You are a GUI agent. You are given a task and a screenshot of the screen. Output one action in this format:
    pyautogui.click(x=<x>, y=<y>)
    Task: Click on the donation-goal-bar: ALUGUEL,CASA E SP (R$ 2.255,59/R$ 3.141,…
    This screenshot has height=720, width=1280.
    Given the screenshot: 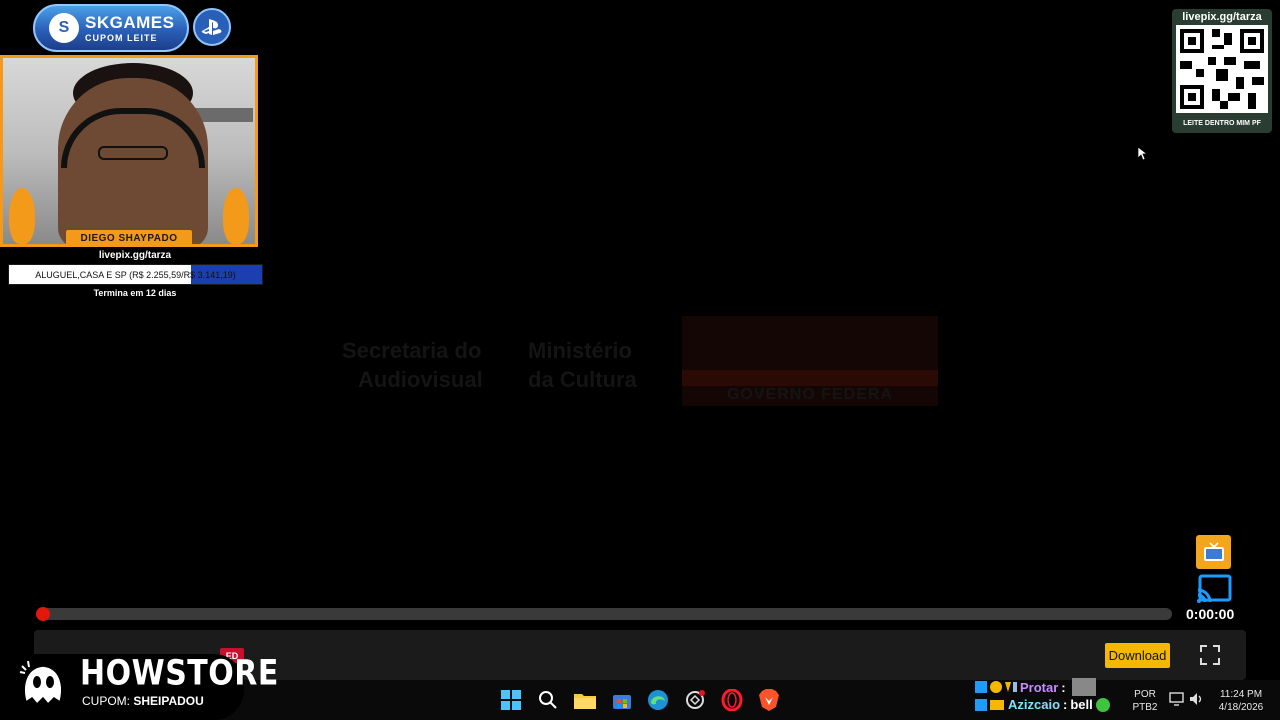 What is the action you would take?
    pyautogui.click(x=135, y=274)
    